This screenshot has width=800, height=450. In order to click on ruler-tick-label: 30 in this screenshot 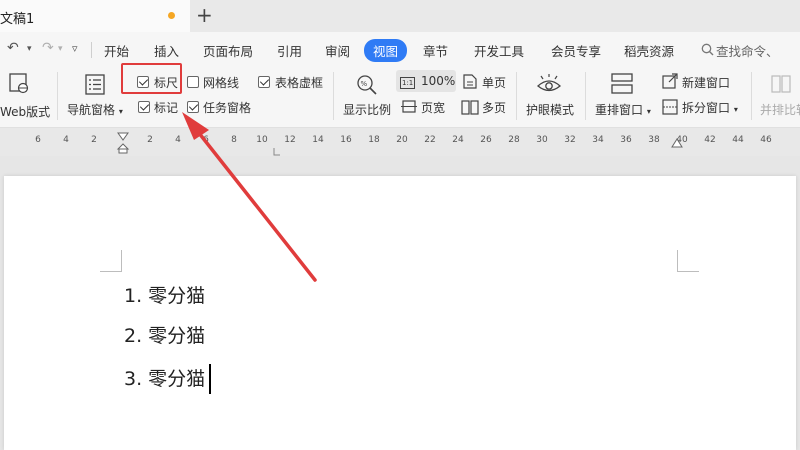, I will do `click(542, 140)`.